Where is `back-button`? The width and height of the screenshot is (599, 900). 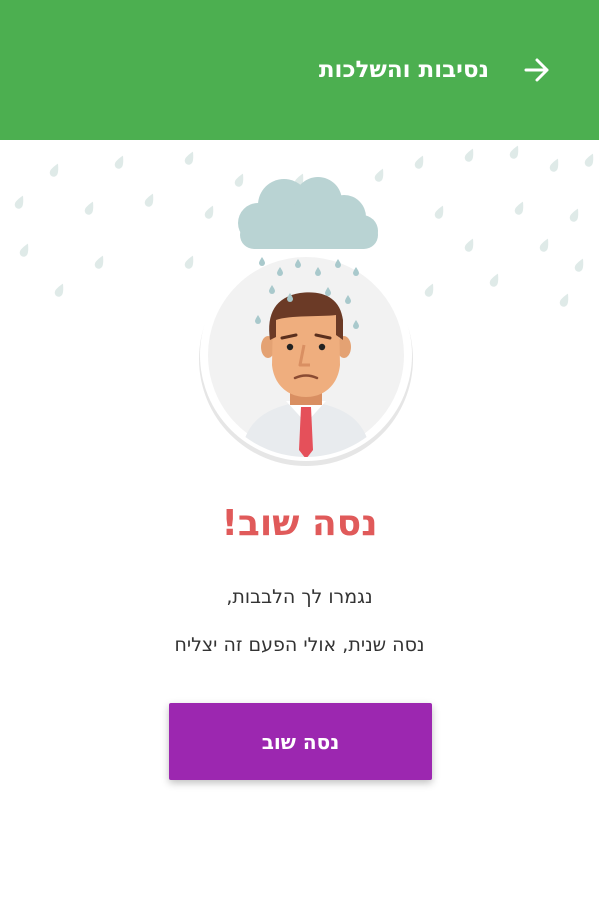
back-button is located at coordinates (537, 70).